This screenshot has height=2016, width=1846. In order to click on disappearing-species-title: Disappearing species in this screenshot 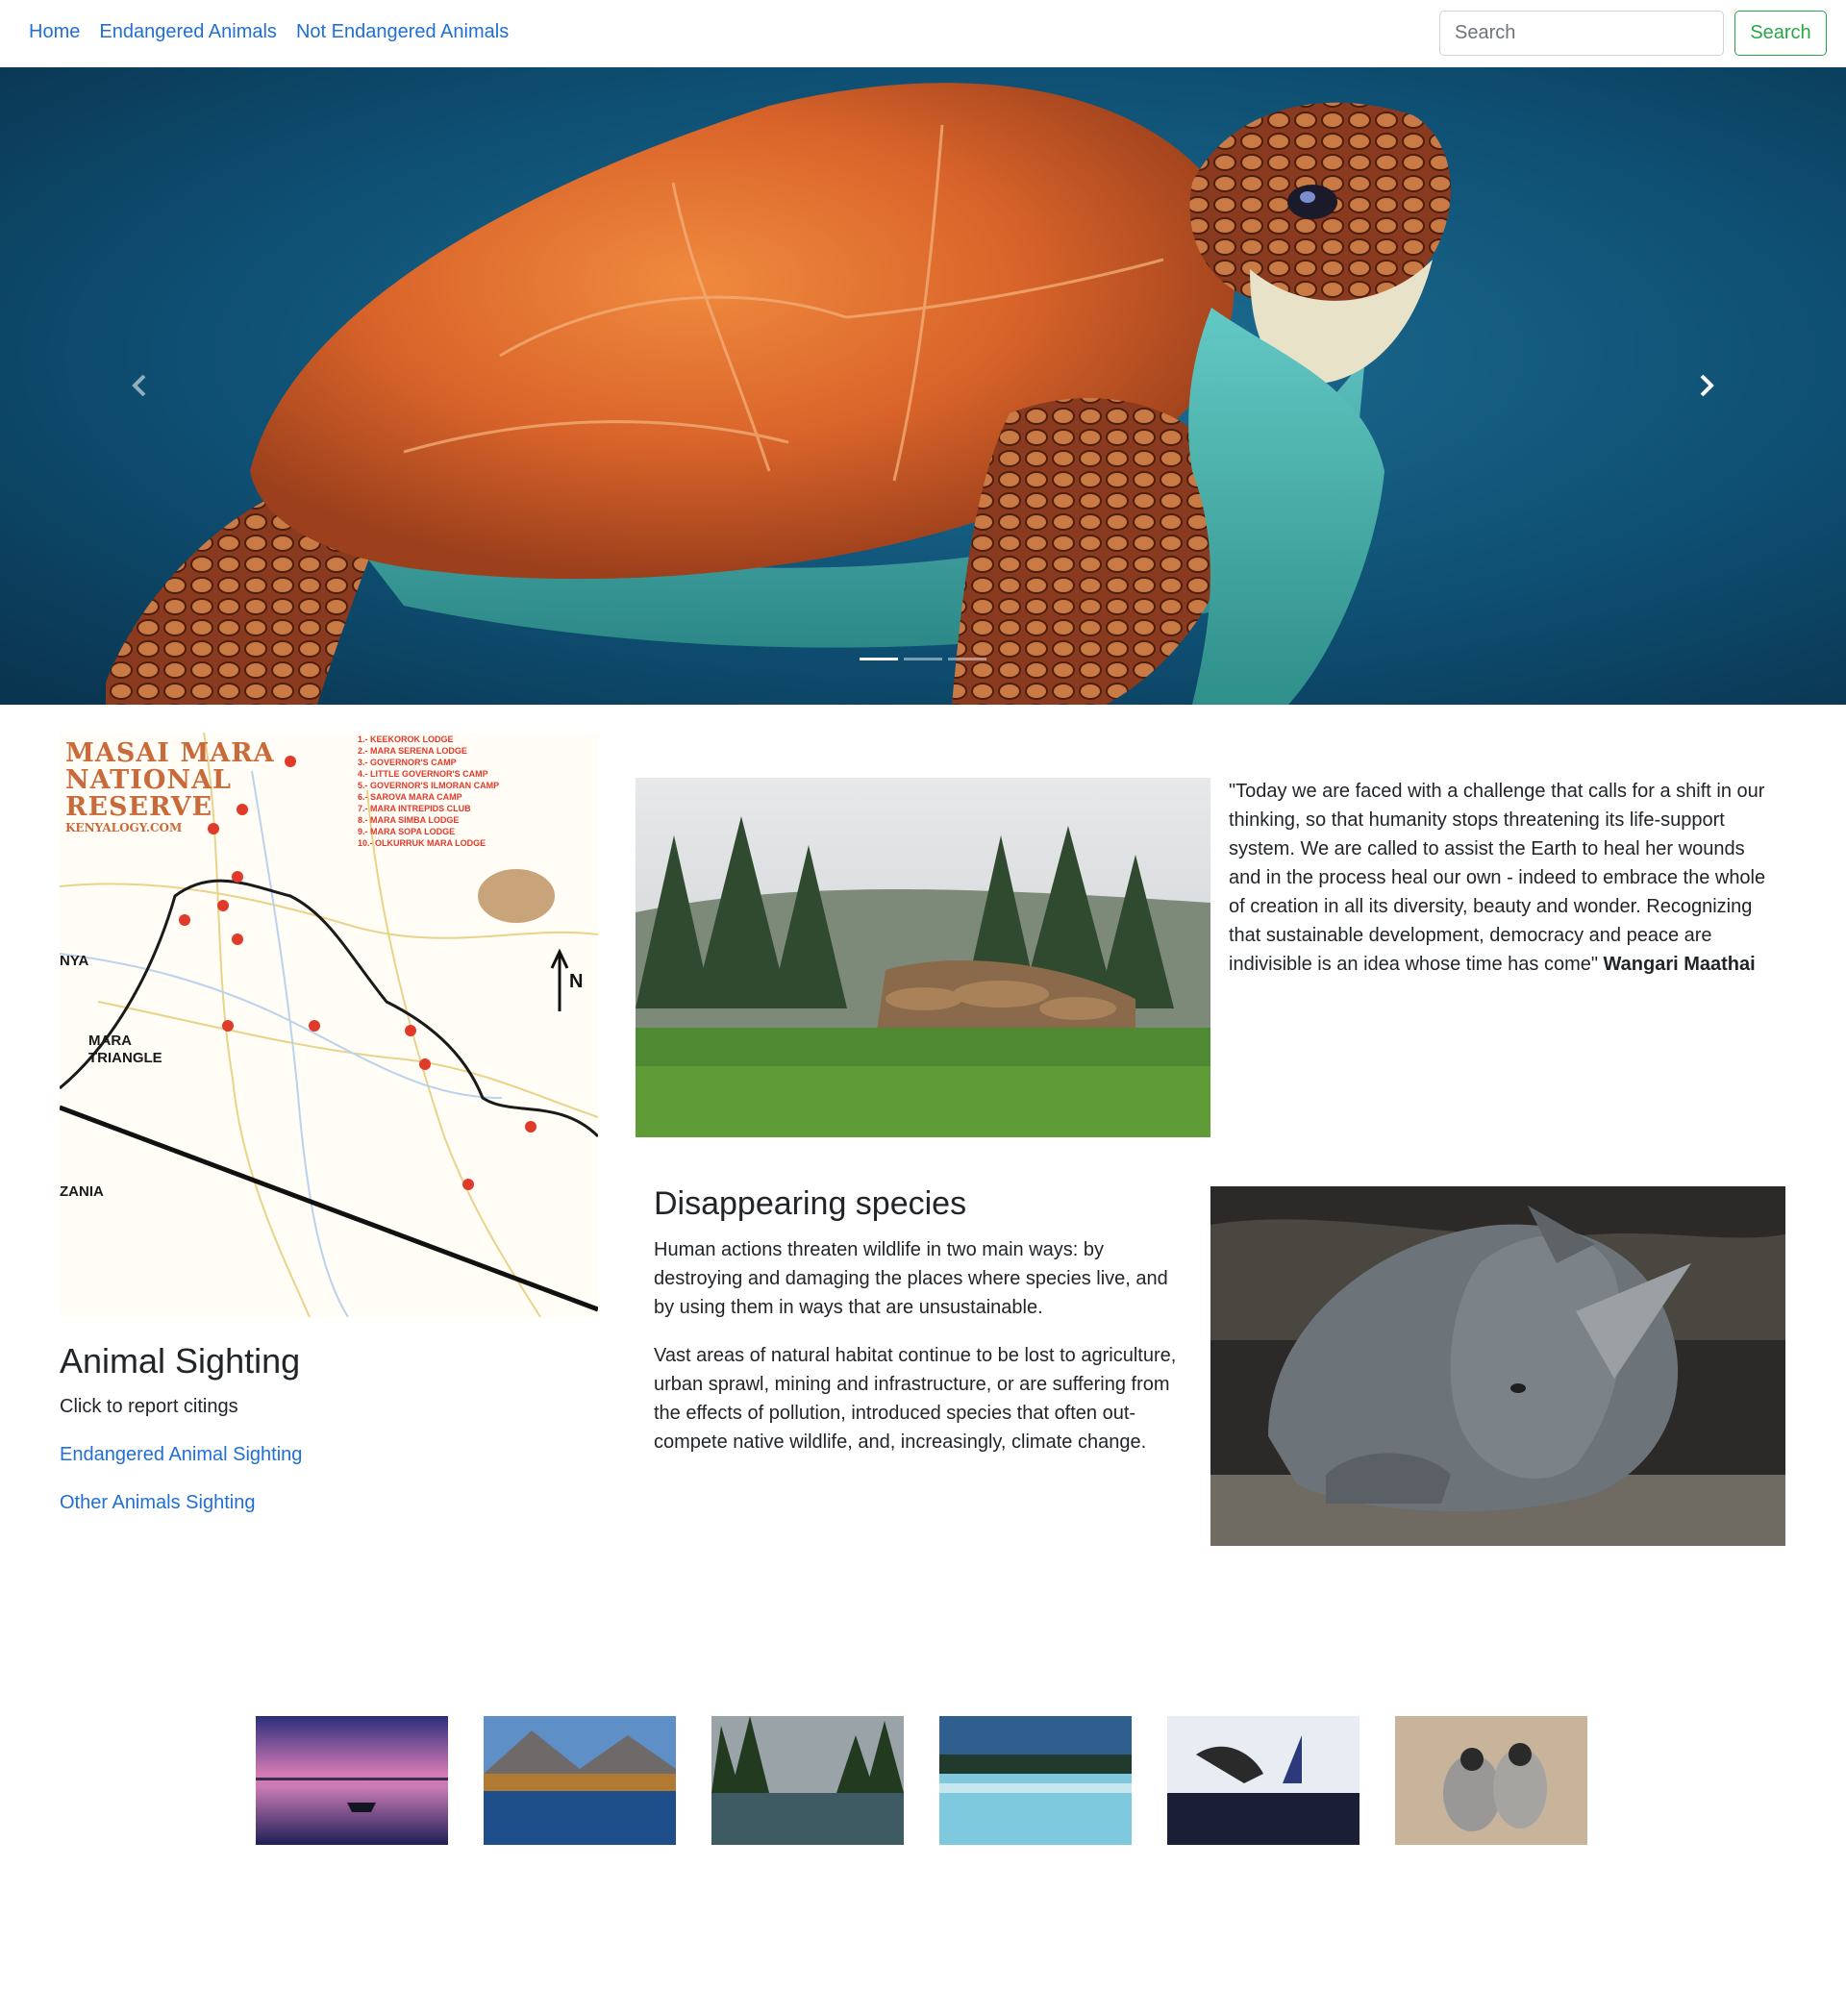, I will do `click(810, 1203)`.